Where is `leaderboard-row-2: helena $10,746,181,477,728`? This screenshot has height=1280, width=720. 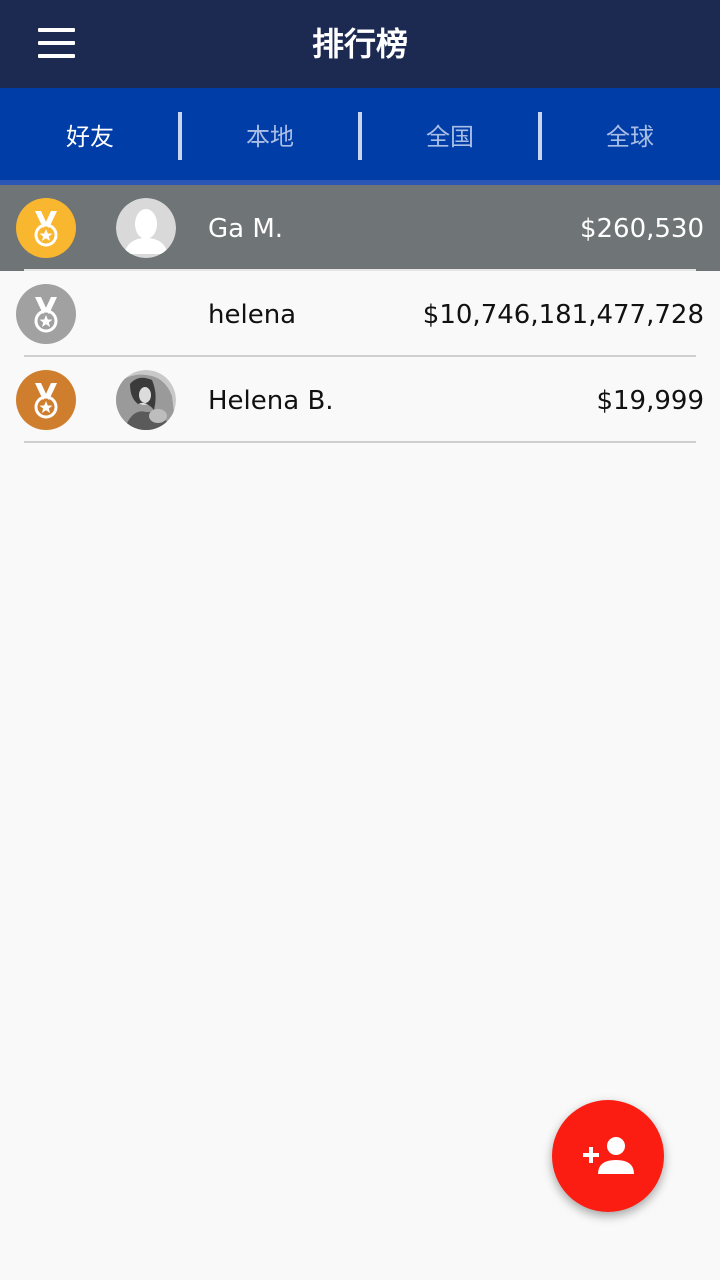
leaderboard-row-2: helena $10,746,181,477,728 is located at coordinates (360, 314).